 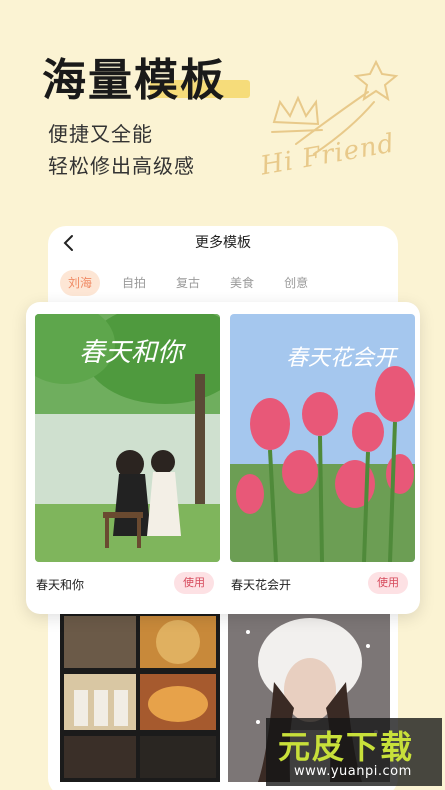 What do you see at coordinates (194, 583) in the screenshot?
I see `use-button-spring-with-you: 使用` at bounding box center [194, 583].